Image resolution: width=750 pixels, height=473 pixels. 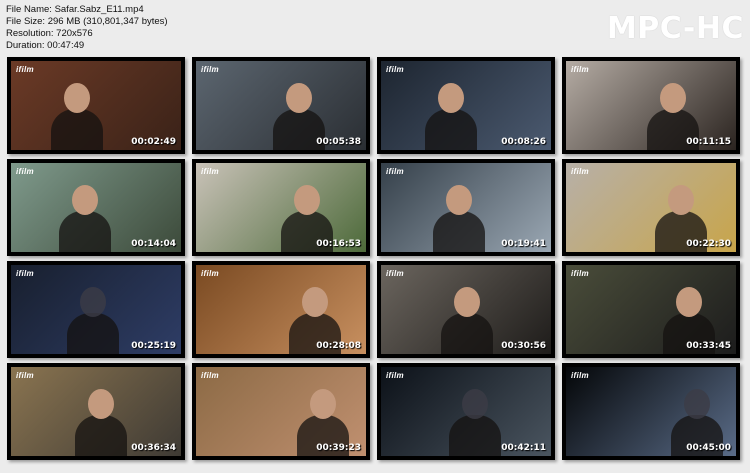 I want to click on thumbnail-frame: ifilm 00:25:19, so click(x=96, y=309).